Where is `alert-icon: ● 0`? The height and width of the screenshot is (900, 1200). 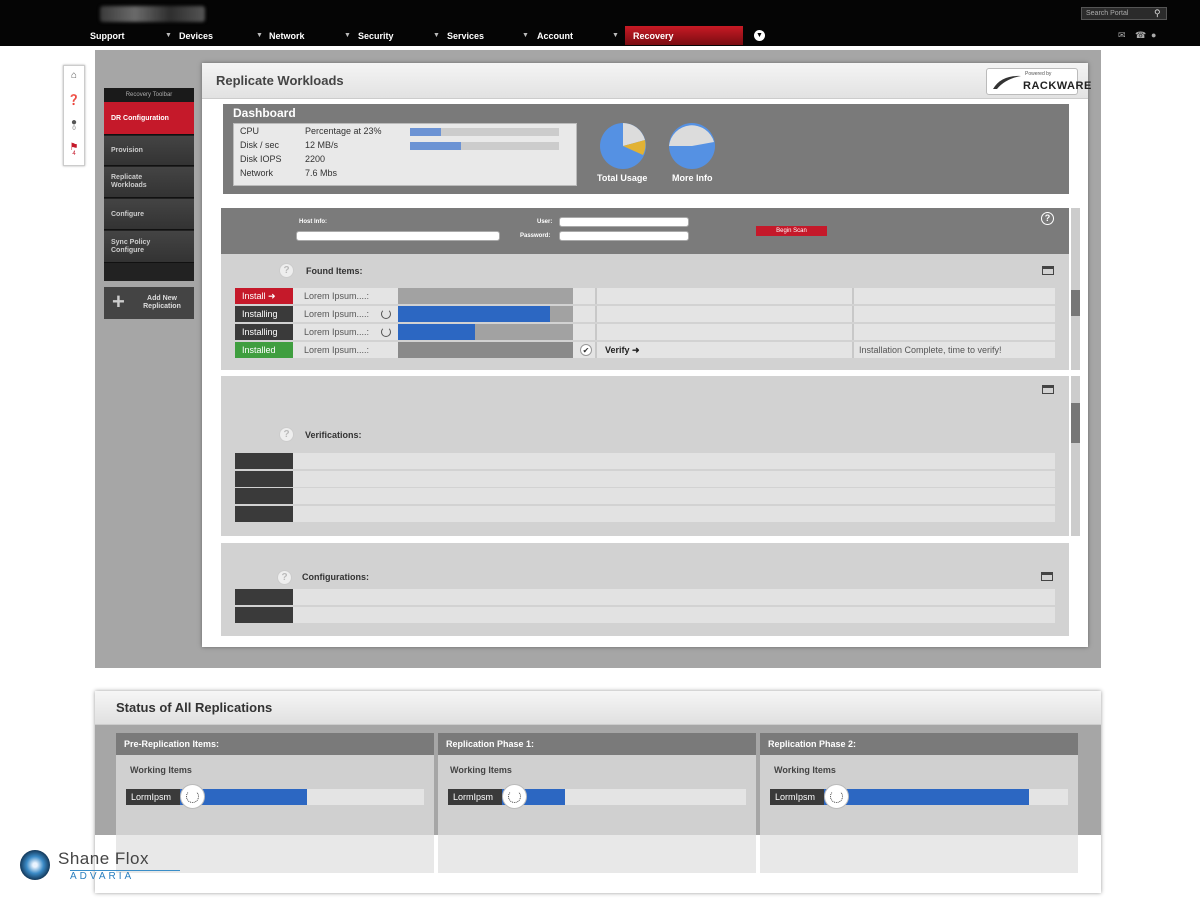 alert-icon: ● 0 is located at coordinates (74, 124).